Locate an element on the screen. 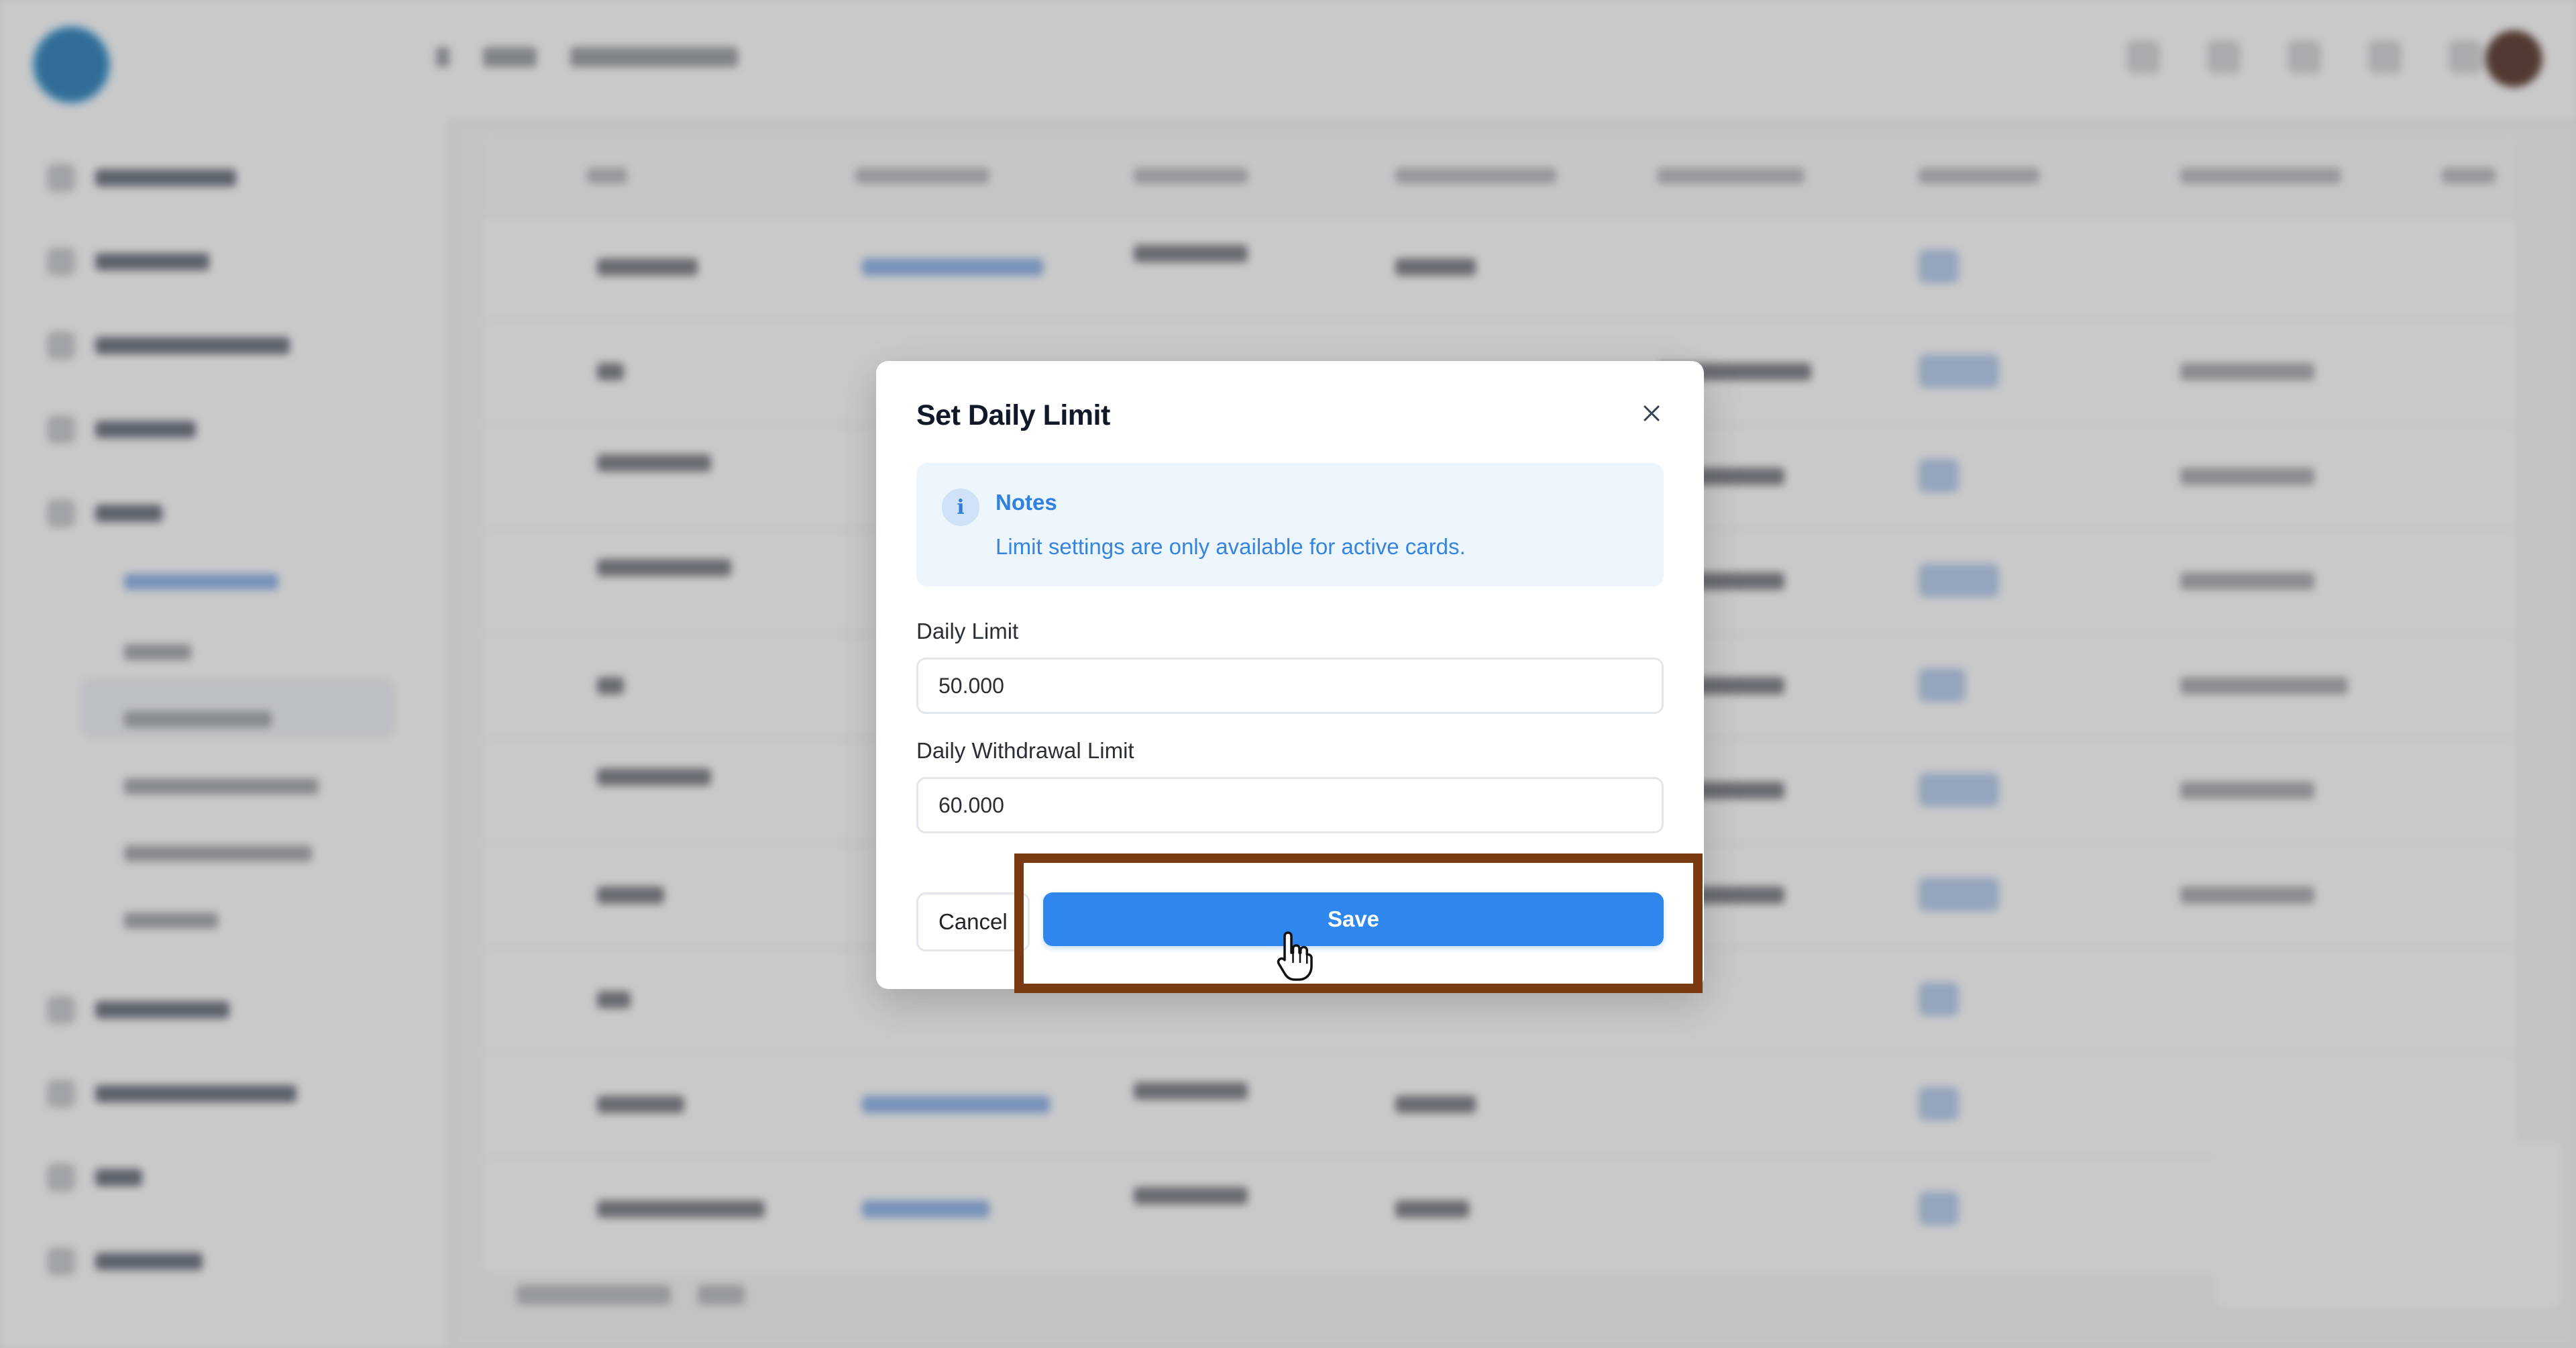  cancel-button: Cancel is located at coordinates (973, 922).